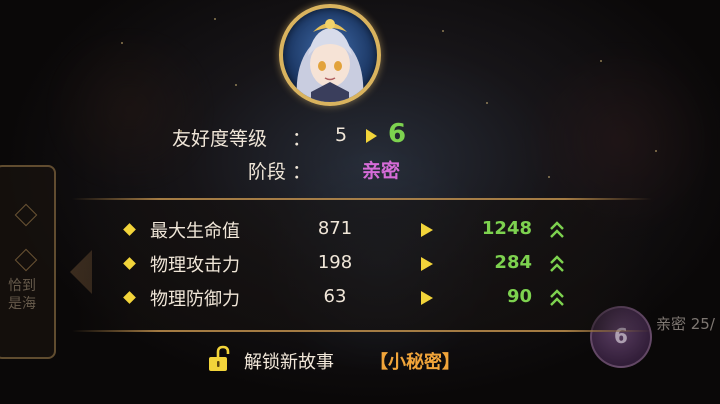 The image size is (720, 404). I want to click on friendship-level-label: 友好度等级, so click(220, 139).